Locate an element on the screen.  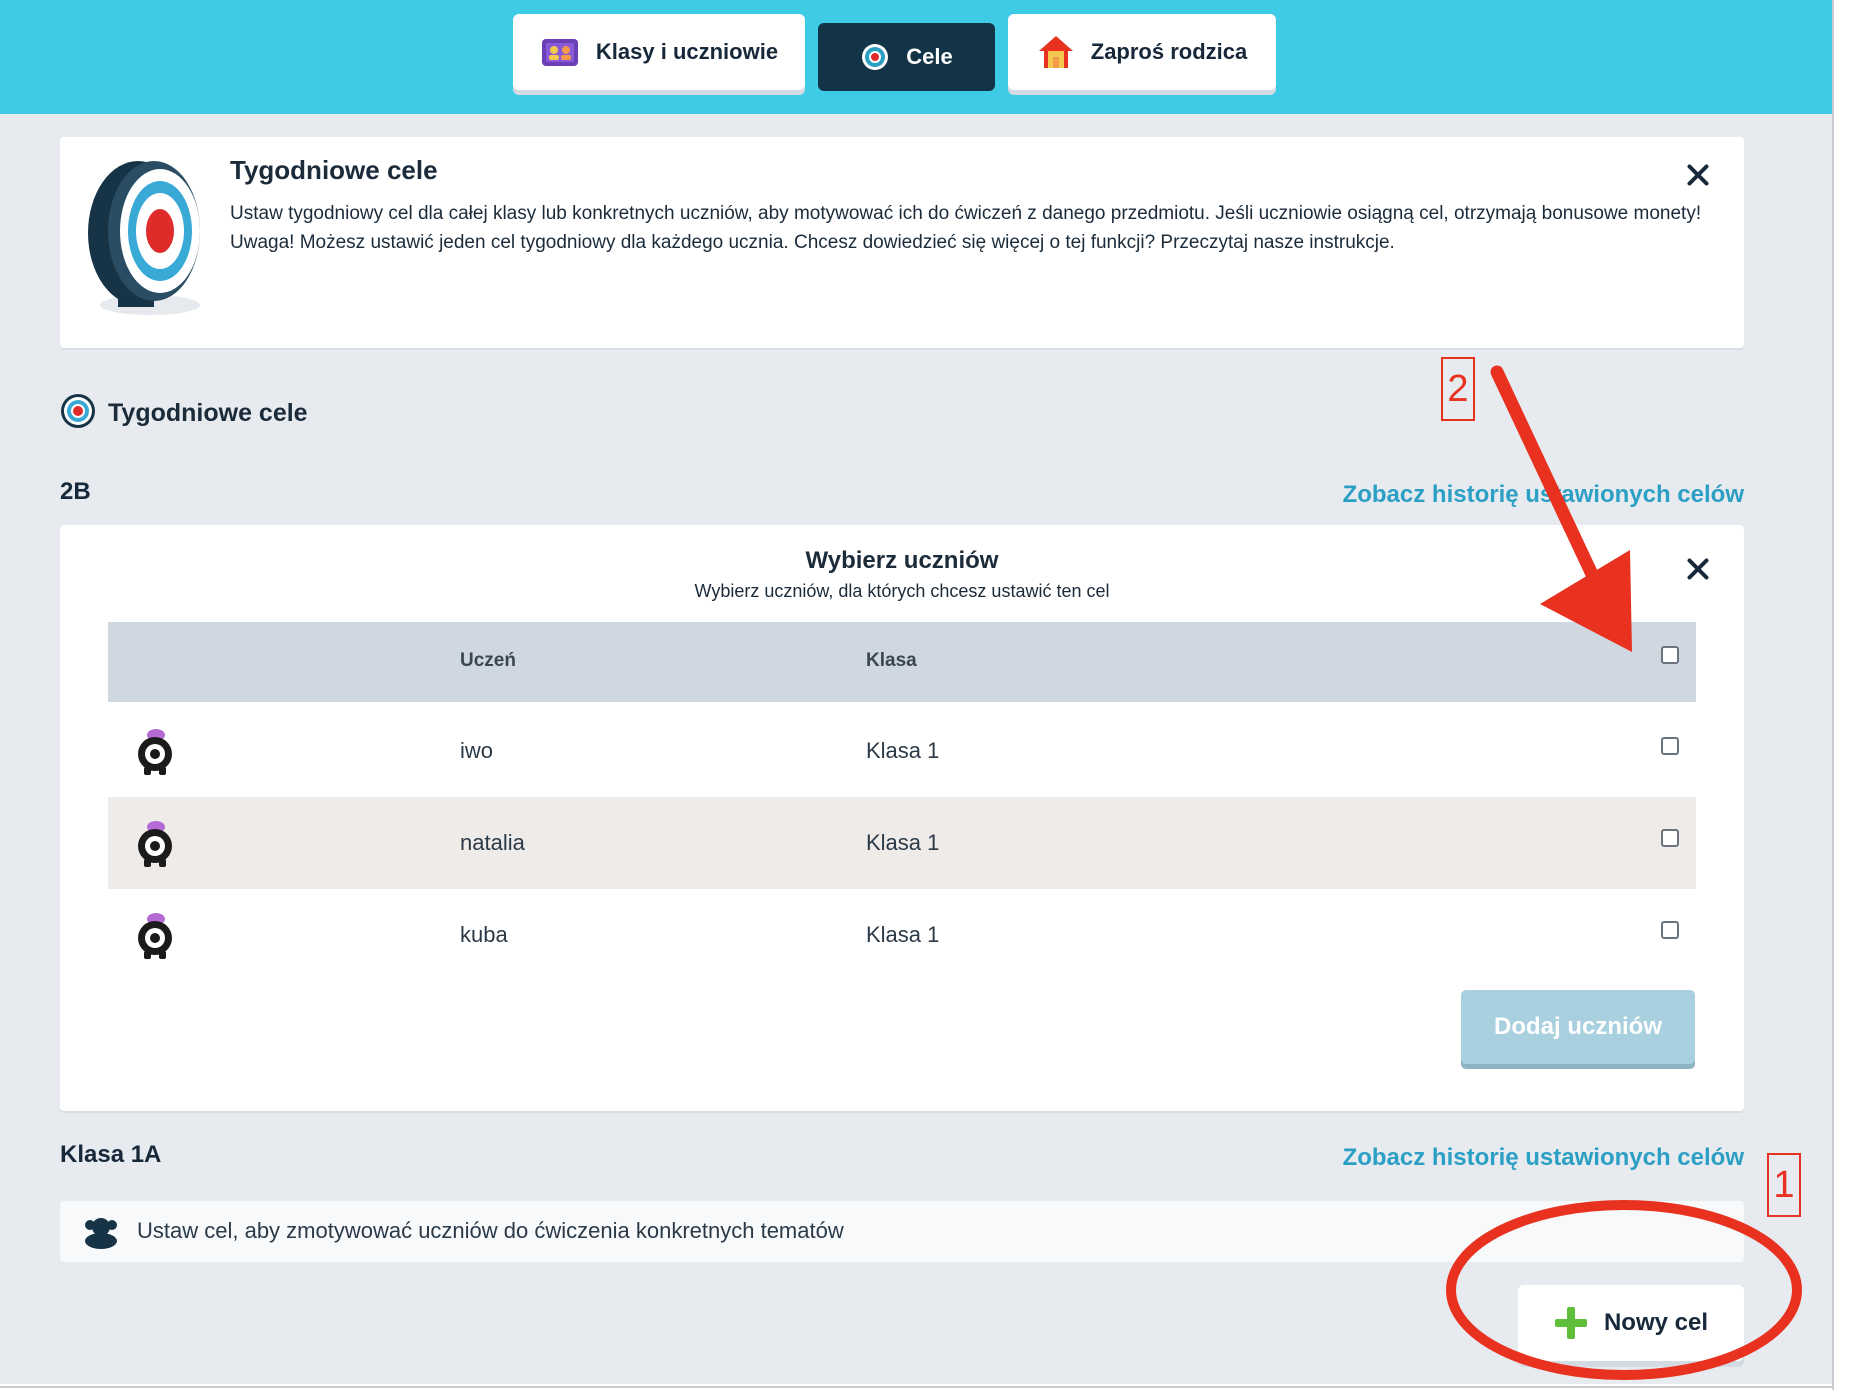
tab-goals: Cele is located at coordinates (906, 57).